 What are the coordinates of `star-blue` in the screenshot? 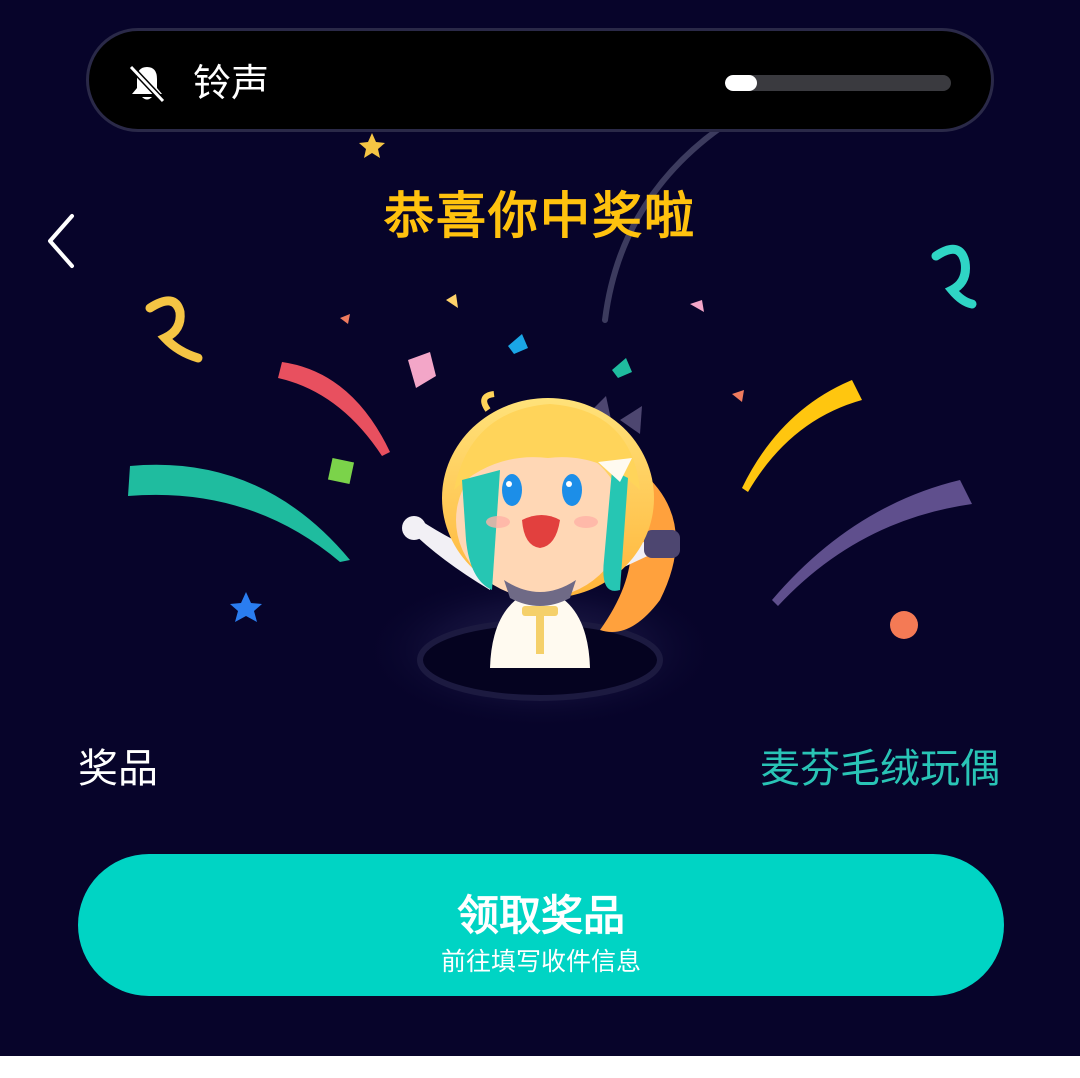 It's located at (246, 607).